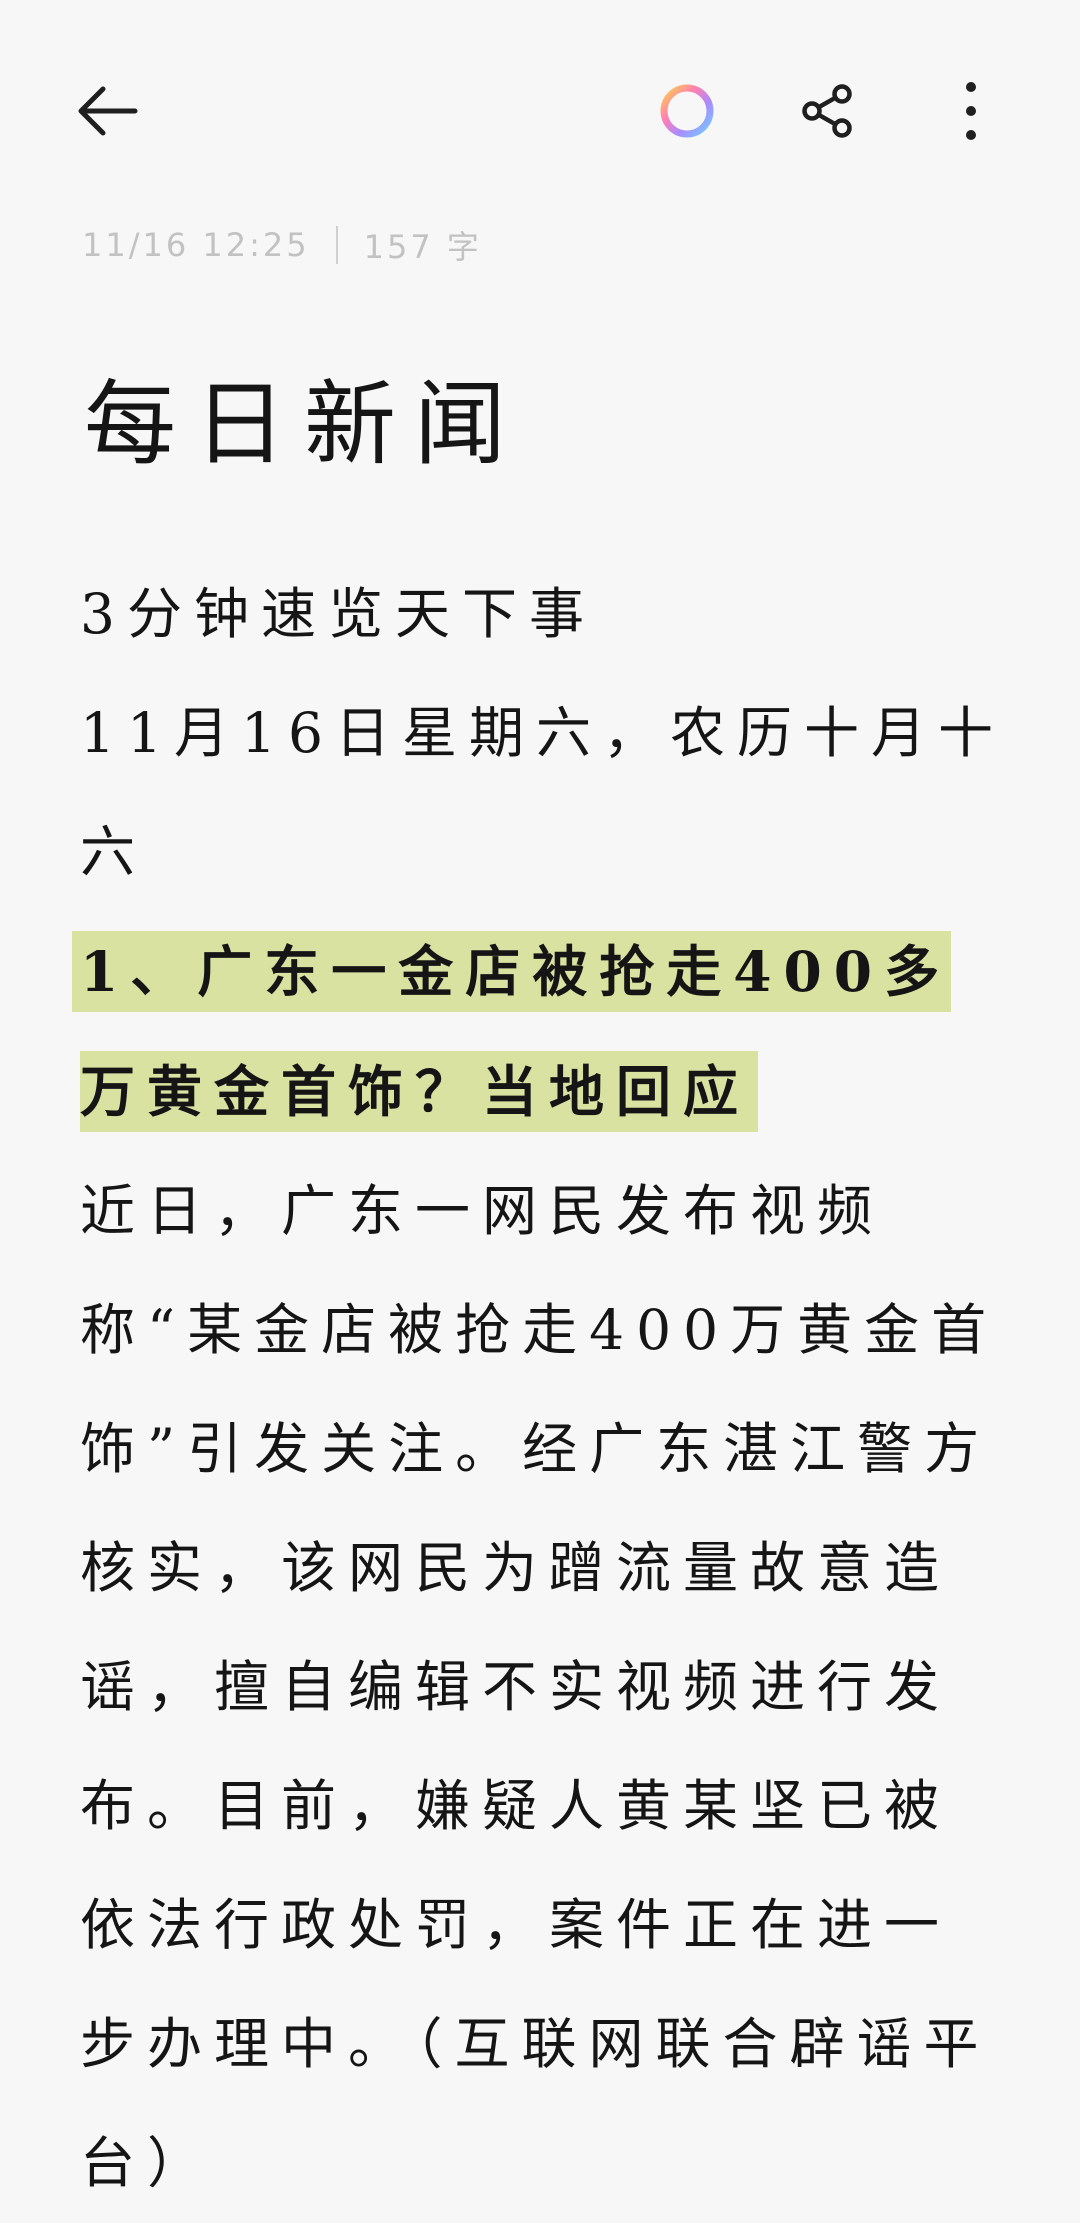 Image resolution: width=1080 pixels, height=2223 pixels. Describe the element at coordinates (540, 115) in the screenshot. I see `top-toolbar` at that location.